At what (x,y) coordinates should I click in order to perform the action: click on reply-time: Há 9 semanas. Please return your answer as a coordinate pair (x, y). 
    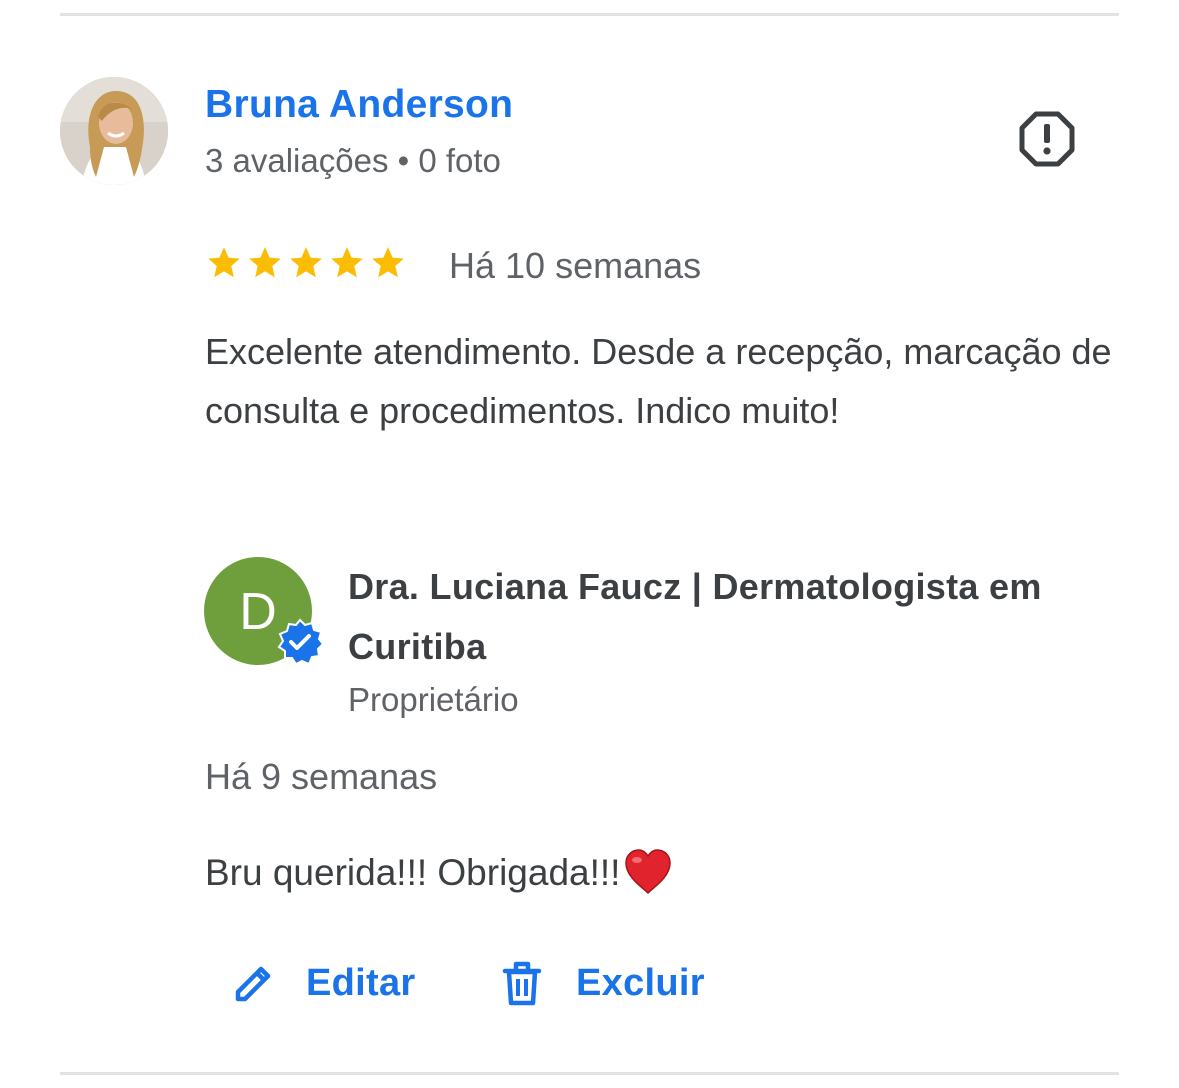
    Looking at the image, I should click on (321, 776).